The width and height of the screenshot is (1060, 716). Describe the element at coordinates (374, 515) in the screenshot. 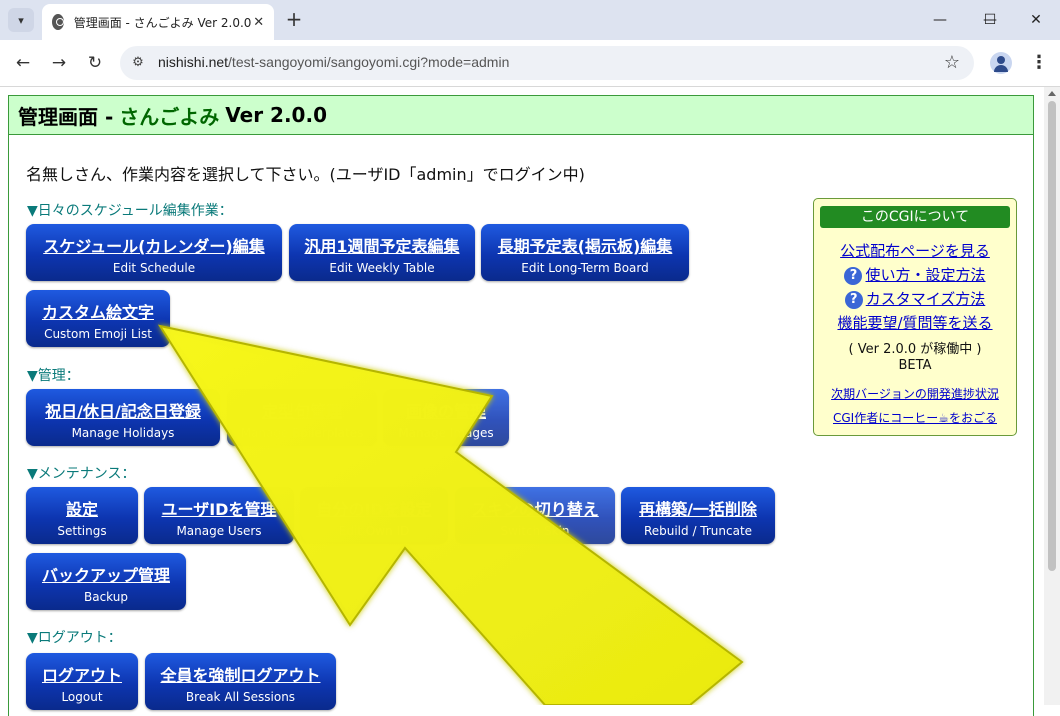

I see `edit-own-id-button: 自分のIDを設定 Edit Own ID` at that location.